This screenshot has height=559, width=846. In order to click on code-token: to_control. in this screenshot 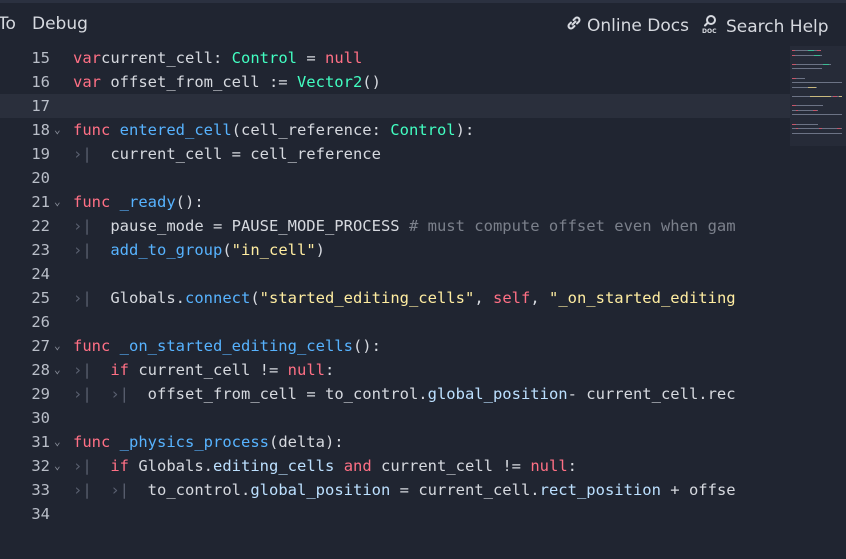, I will do `click(190, 490)`.